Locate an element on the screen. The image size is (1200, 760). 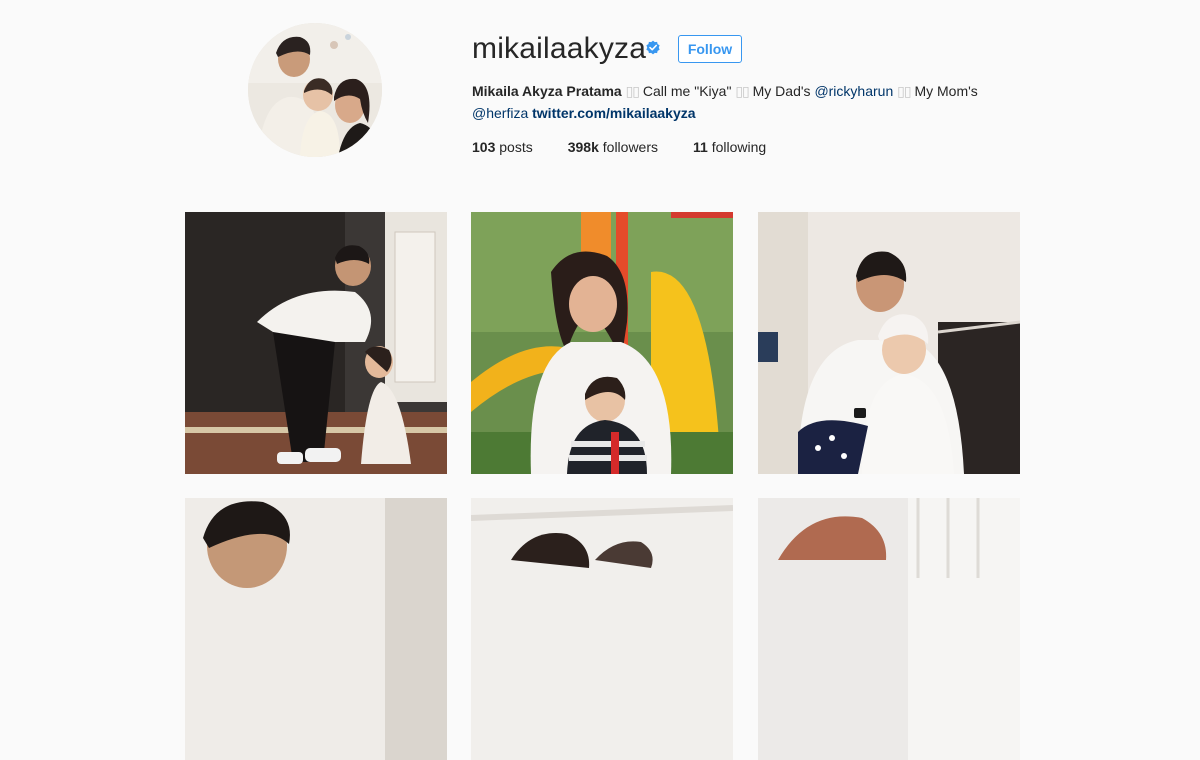
mention-link-dad: @rickyharun is located at coordinates (853, 91).